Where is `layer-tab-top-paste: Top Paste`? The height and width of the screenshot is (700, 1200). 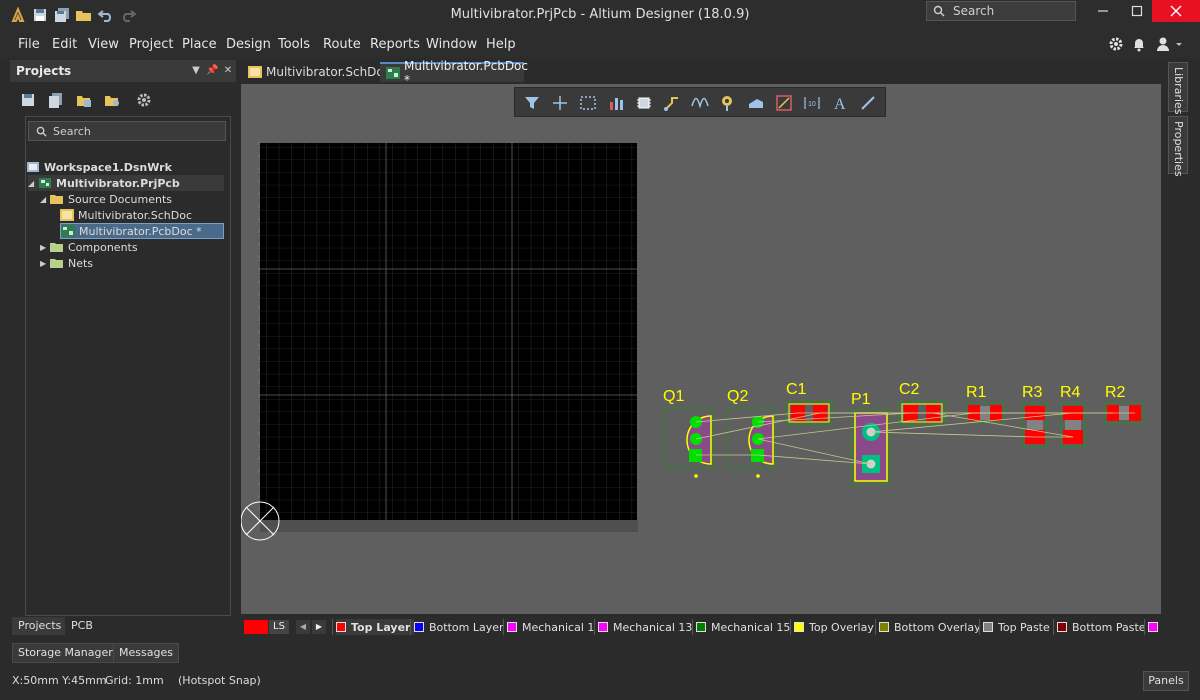 layer-tab-top-paste: Top Paste is located at coordinates (1016, 627).